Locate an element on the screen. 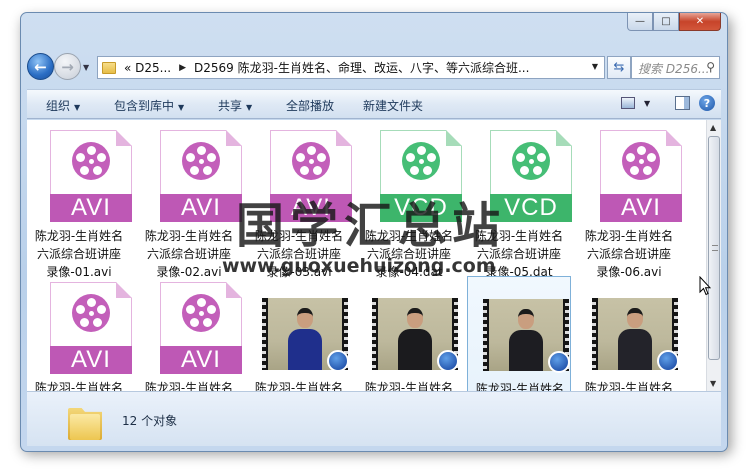 The width and height of the screenshot is (749, 472). file-item: AVI 陈龙羽-生肖姓名 六派综合班讲座 录像-03.avi is located at coordinates (299, 201).